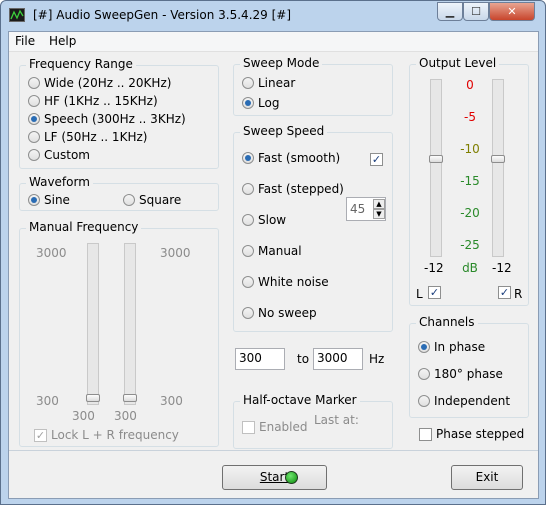 Image resolution: width=546 pixels, height=505 pixels. I want to click on freq-option-lf: LF (50Hz .. 1KHz), so click(87, 137).